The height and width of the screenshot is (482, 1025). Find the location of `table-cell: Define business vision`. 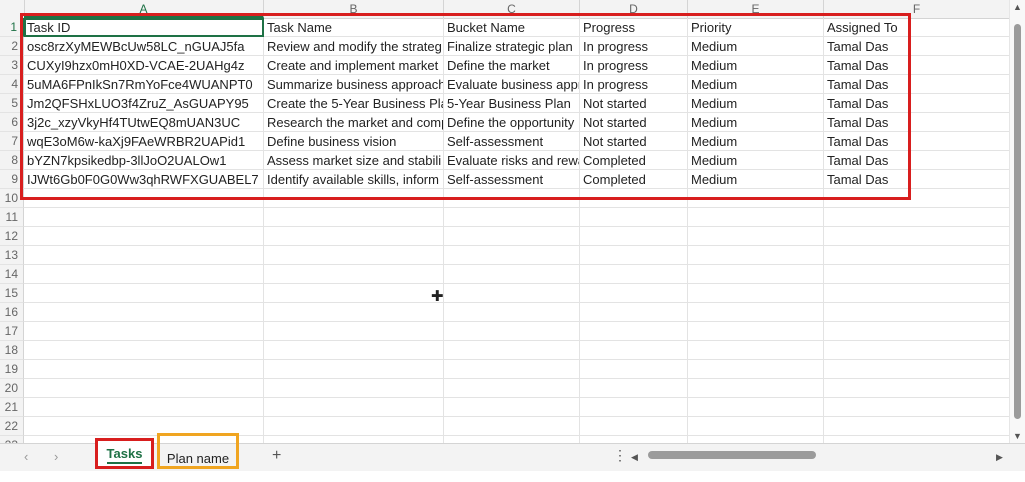

table-cell: Define business vision is located at coordinates (354, 141).